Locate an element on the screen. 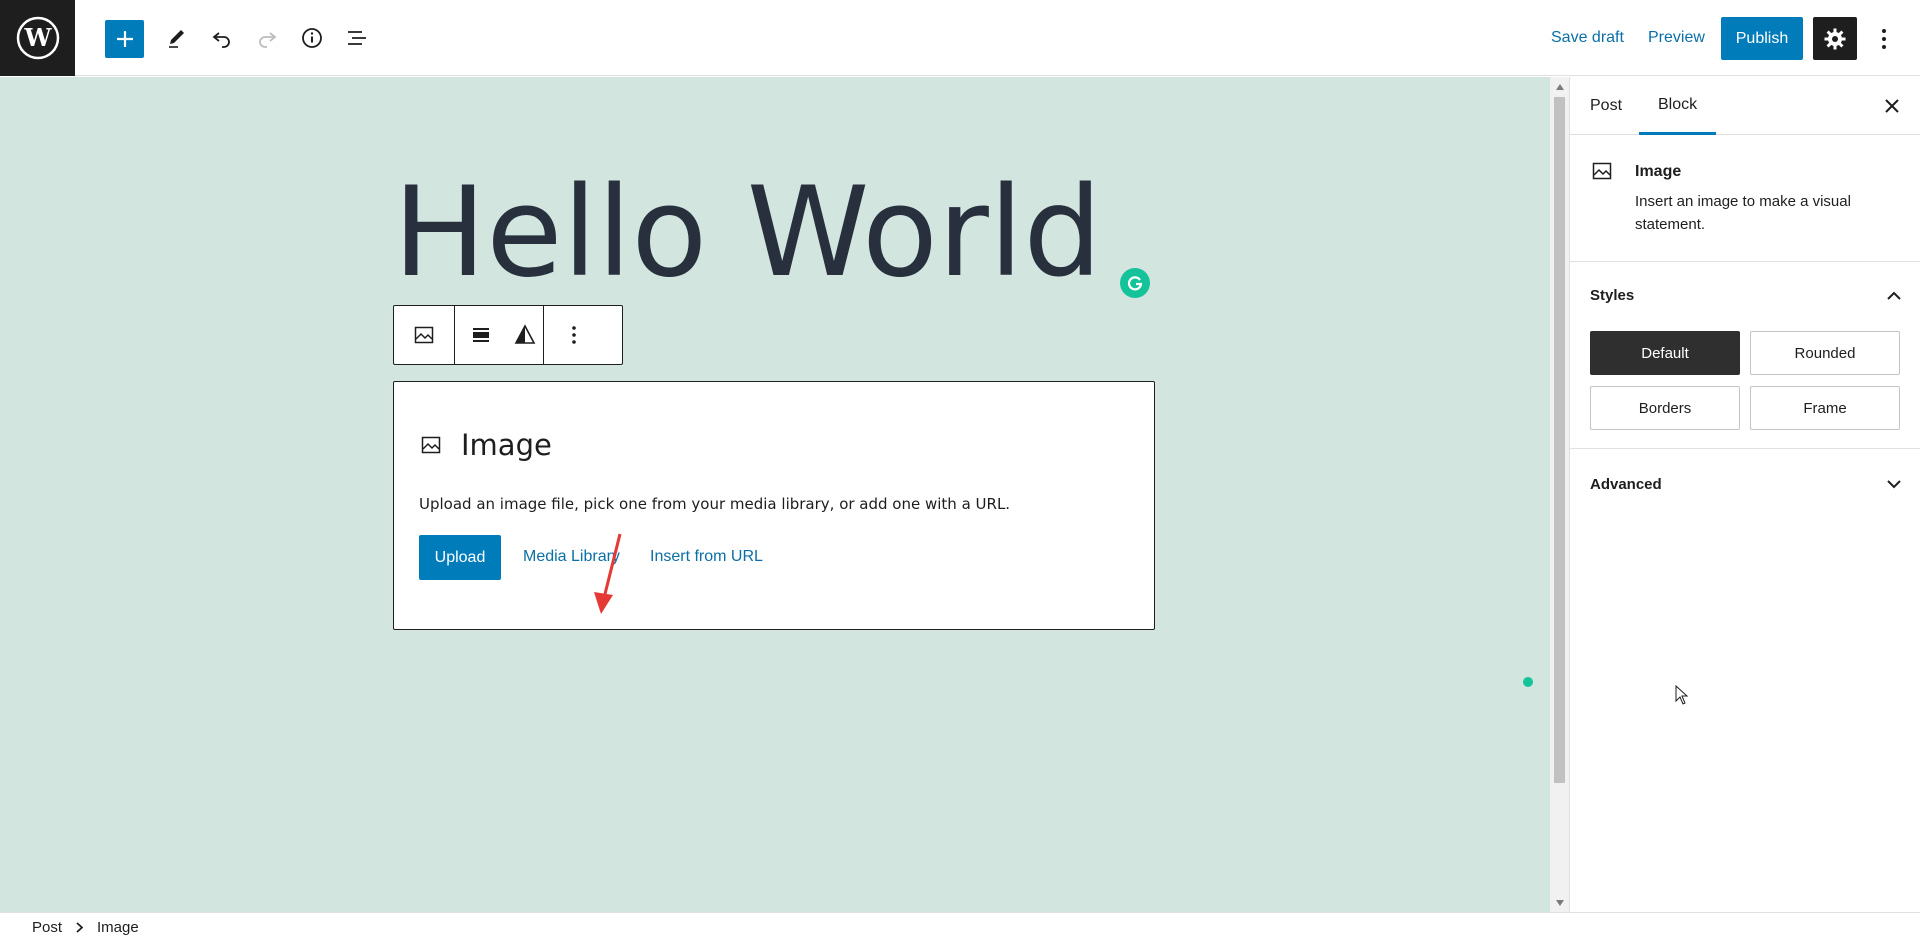 Image resolution: width=1920 pixels, height=942 pixels. svg-text: W is located at coordinates (37, 37).